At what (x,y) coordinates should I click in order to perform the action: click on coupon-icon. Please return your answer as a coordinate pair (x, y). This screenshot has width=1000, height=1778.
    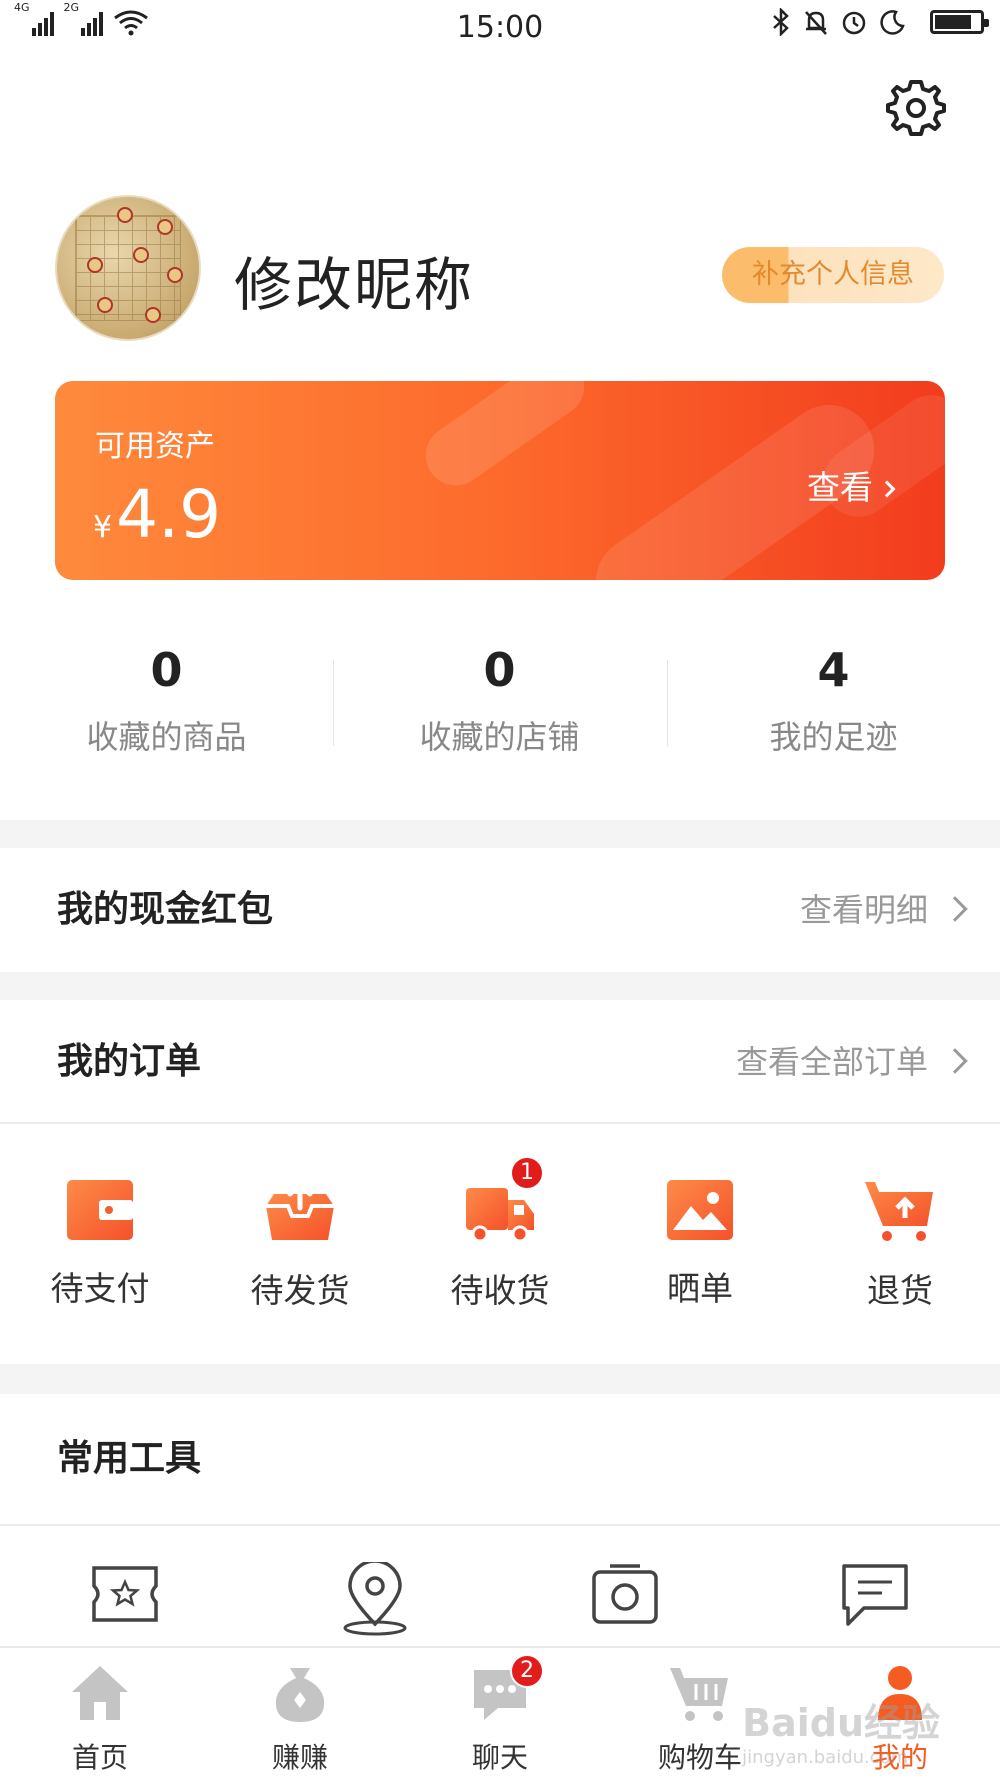
    Looking at the image, I should click on (125, 1594).